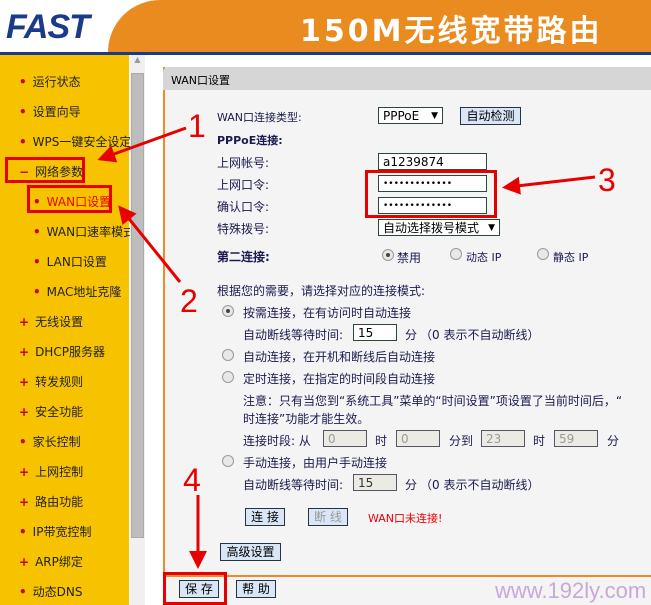 This screenshot has width=651, height=605. What do you see at coordinates (150, 244) in the screenshot?
I see `arrow-2-icon` at bounding box center [150, 244].